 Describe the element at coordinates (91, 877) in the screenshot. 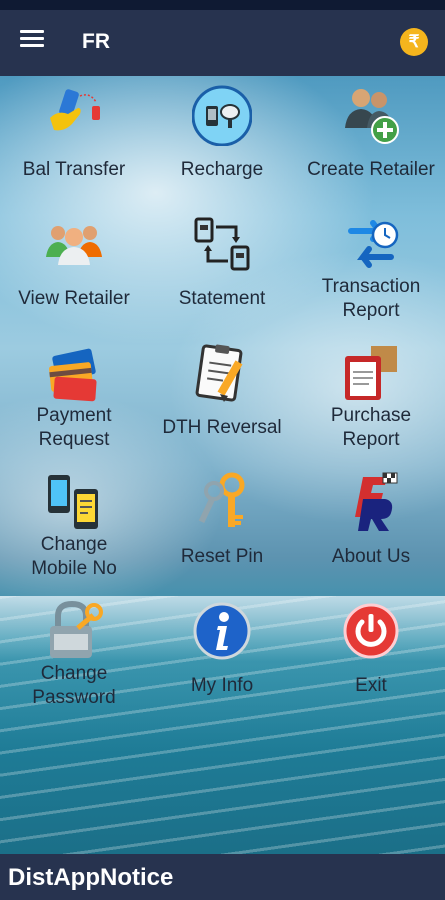

I see `notice-text: DistAppNotice` at that location.